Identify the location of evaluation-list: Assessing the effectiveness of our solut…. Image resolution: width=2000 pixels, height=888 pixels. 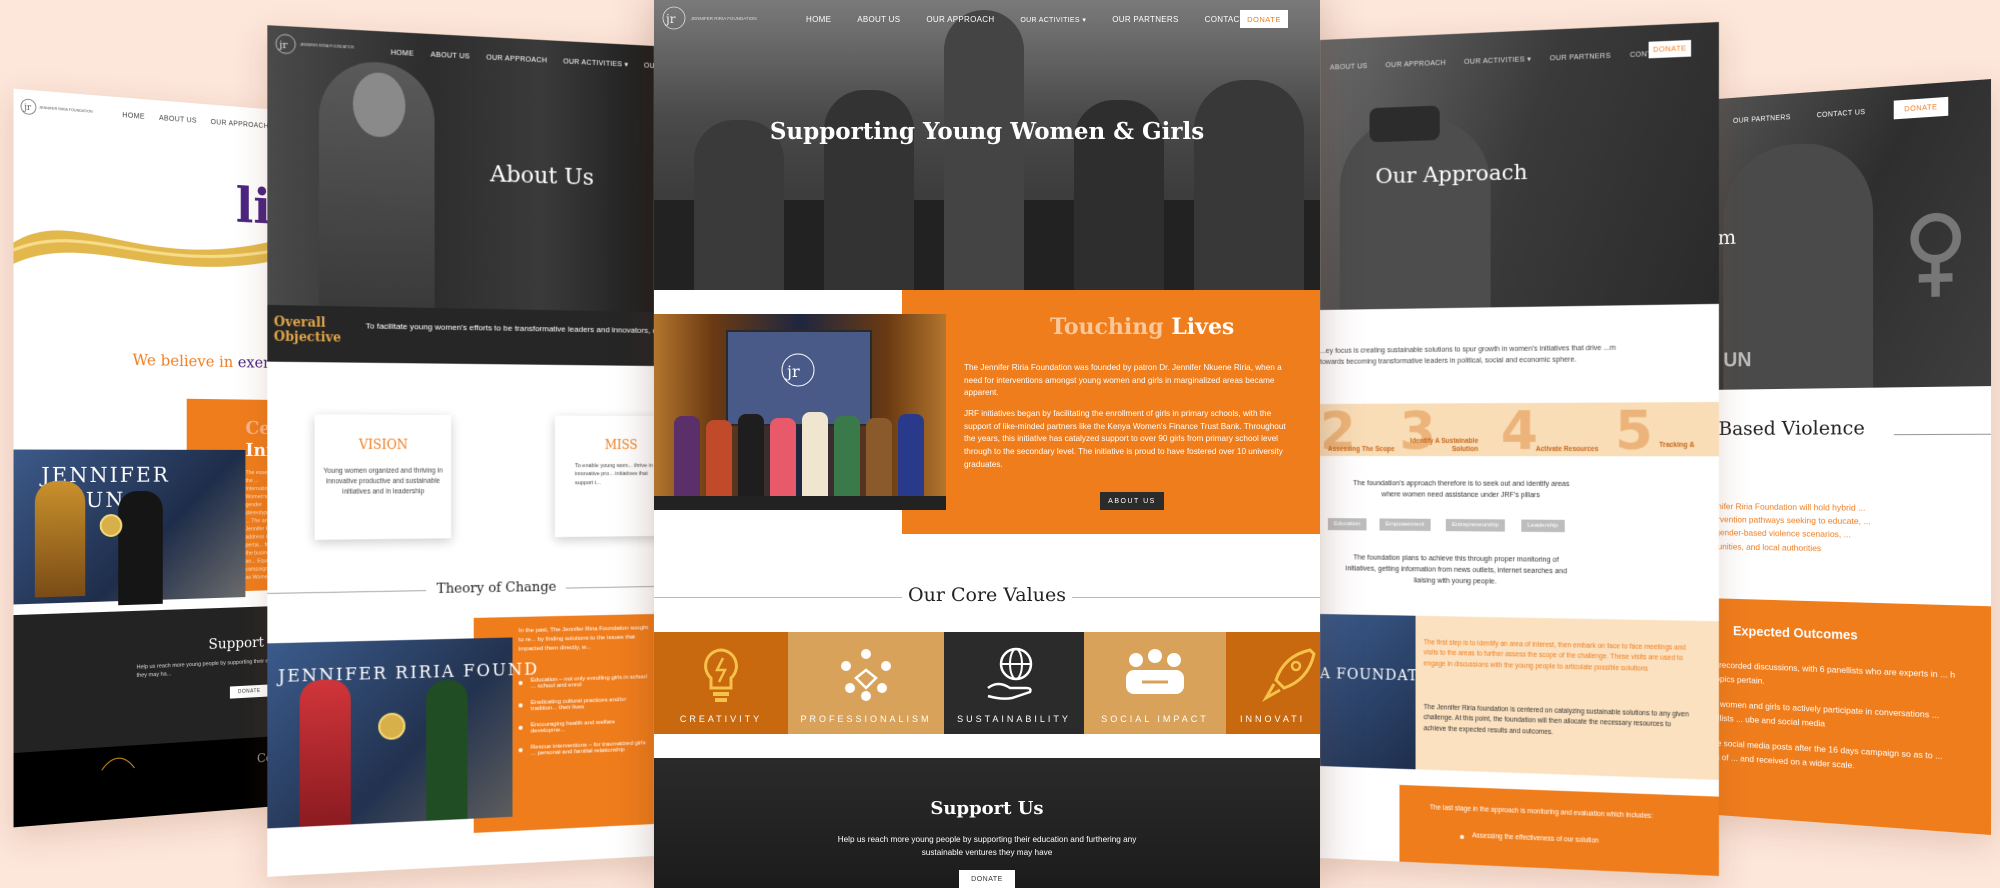
(1529, 843).